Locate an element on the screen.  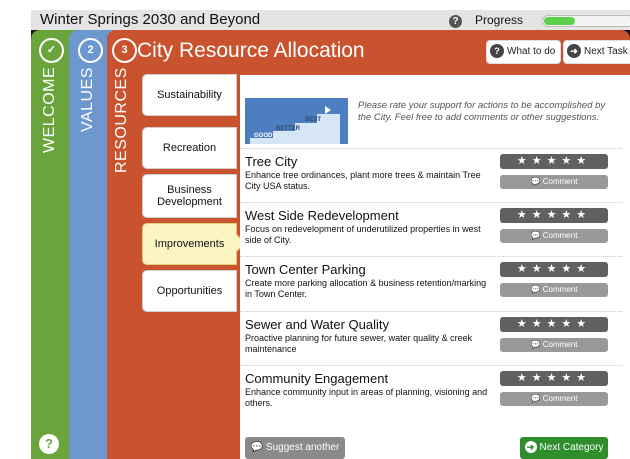
tab-values-label: VALUES is located at coordinates (87, 99).